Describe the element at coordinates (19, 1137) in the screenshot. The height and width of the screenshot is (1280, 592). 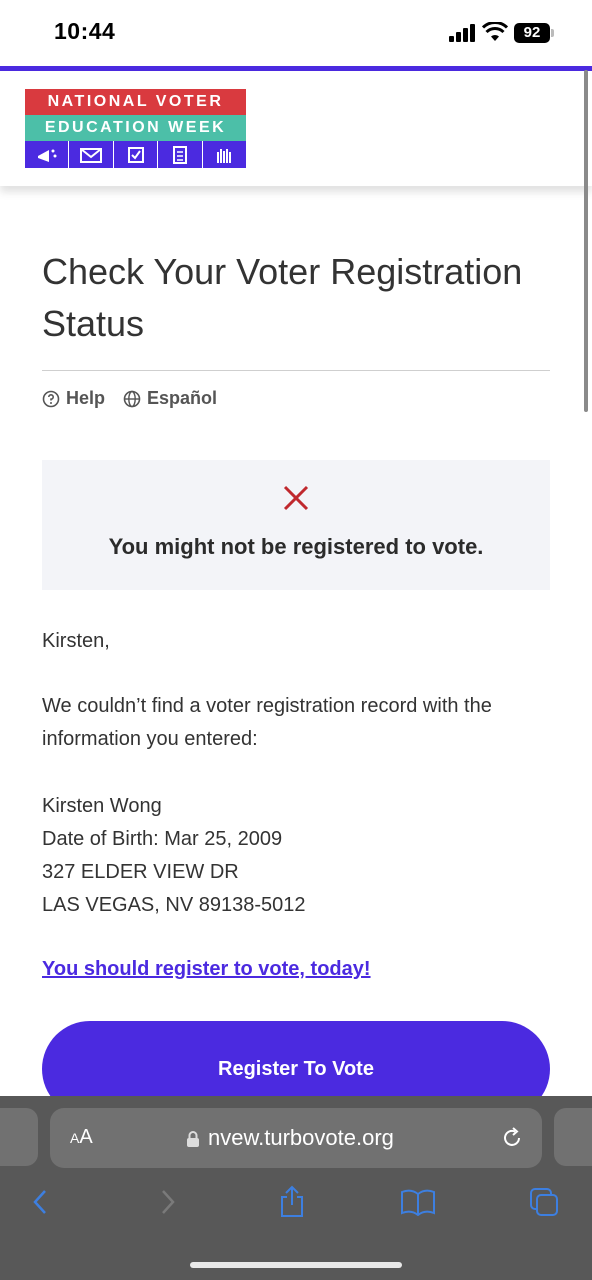
I see `previous-tab-preview` at that location.